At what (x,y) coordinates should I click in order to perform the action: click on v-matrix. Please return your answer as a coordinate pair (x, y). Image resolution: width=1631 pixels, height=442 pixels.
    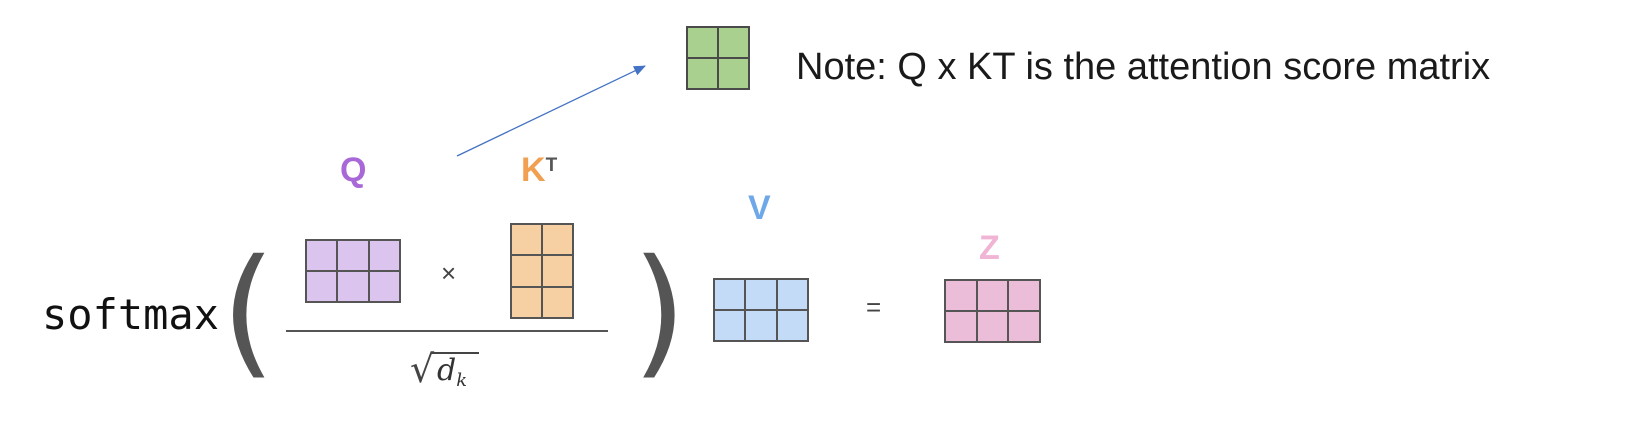
    Looking at the image, I should click on (761, 310).